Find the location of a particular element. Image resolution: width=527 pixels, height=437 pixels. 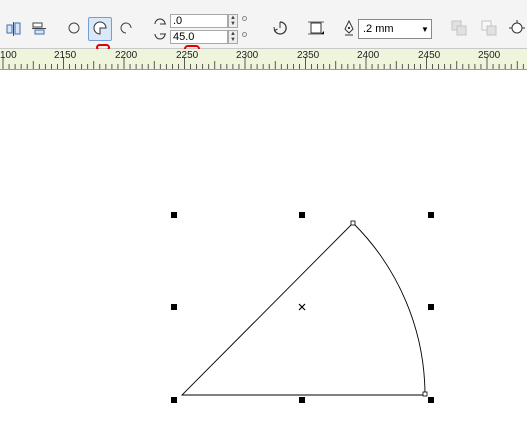

text-wrap-icon is located at coordinates (316, 29).